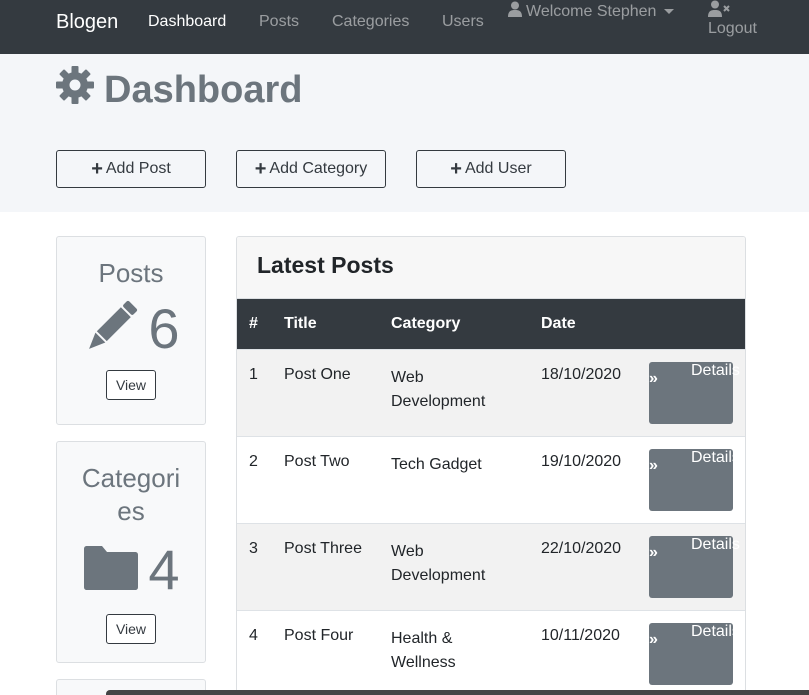 This screenshot has height=695, width=809. Describe the element at coordinates (581, 548) in the screenshot. I see `row-date: 22/10/2020` at that location.